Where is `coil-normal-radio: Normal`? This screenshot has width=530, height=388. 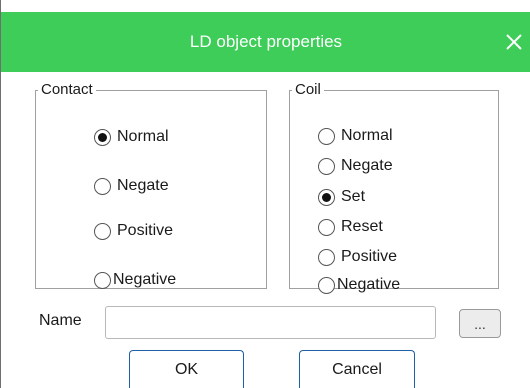
coil-normal-radio: Normal is located at coordinates (355, 136).